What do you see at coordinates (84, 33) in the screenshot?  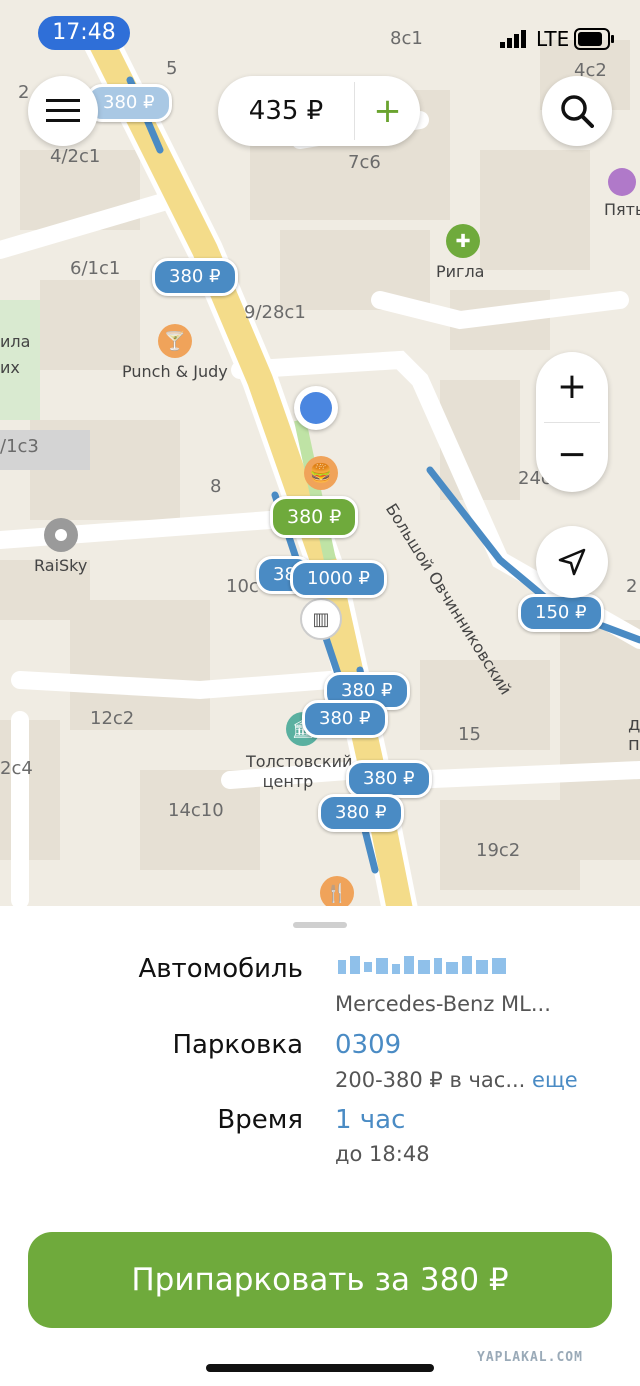 I see `status-time: 17:48` at bounding box center [84, 33].